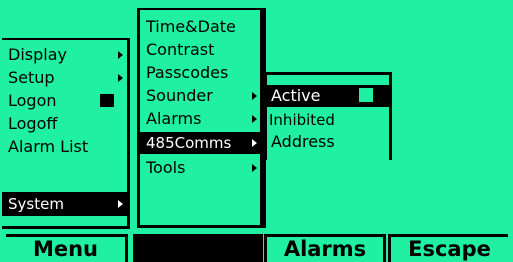 The width and height of the screenshot is (513, 262). What do you see at coordinates (328, 96) in the screenshot?
I see `comms-item-active: Active` at bounding box center [328, 96].